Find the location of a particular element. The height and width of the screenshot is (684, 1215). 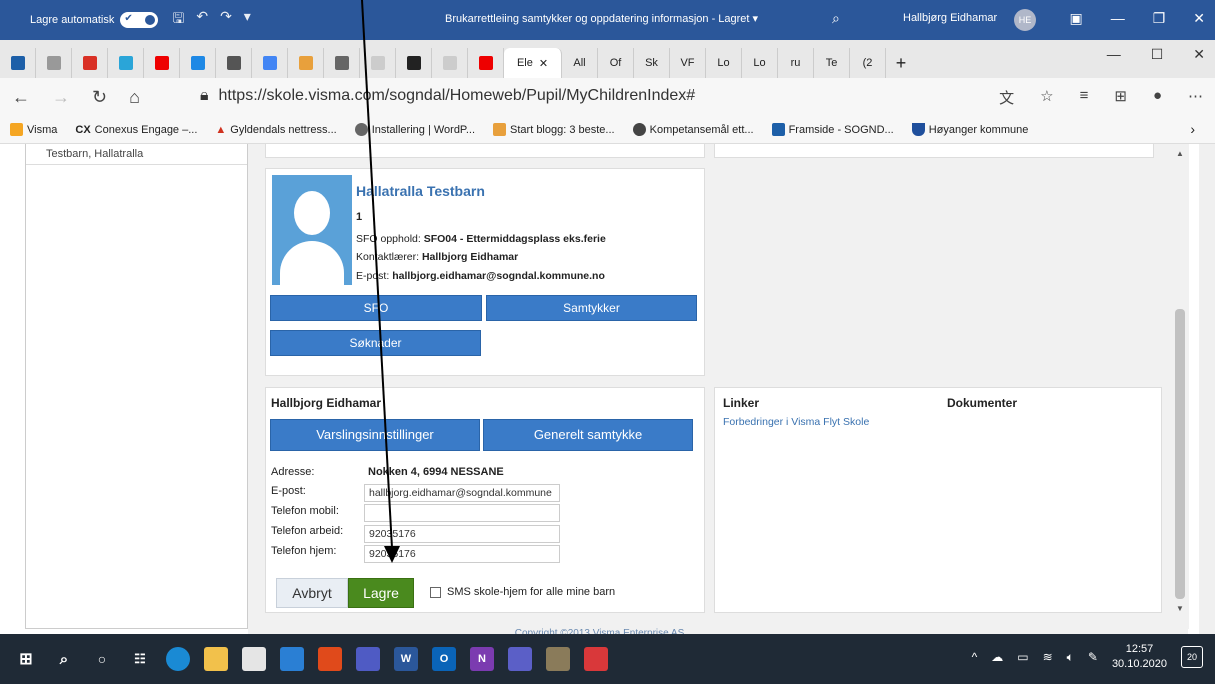

favorites-icon: ≡ is located at coordinates (1084, 97).